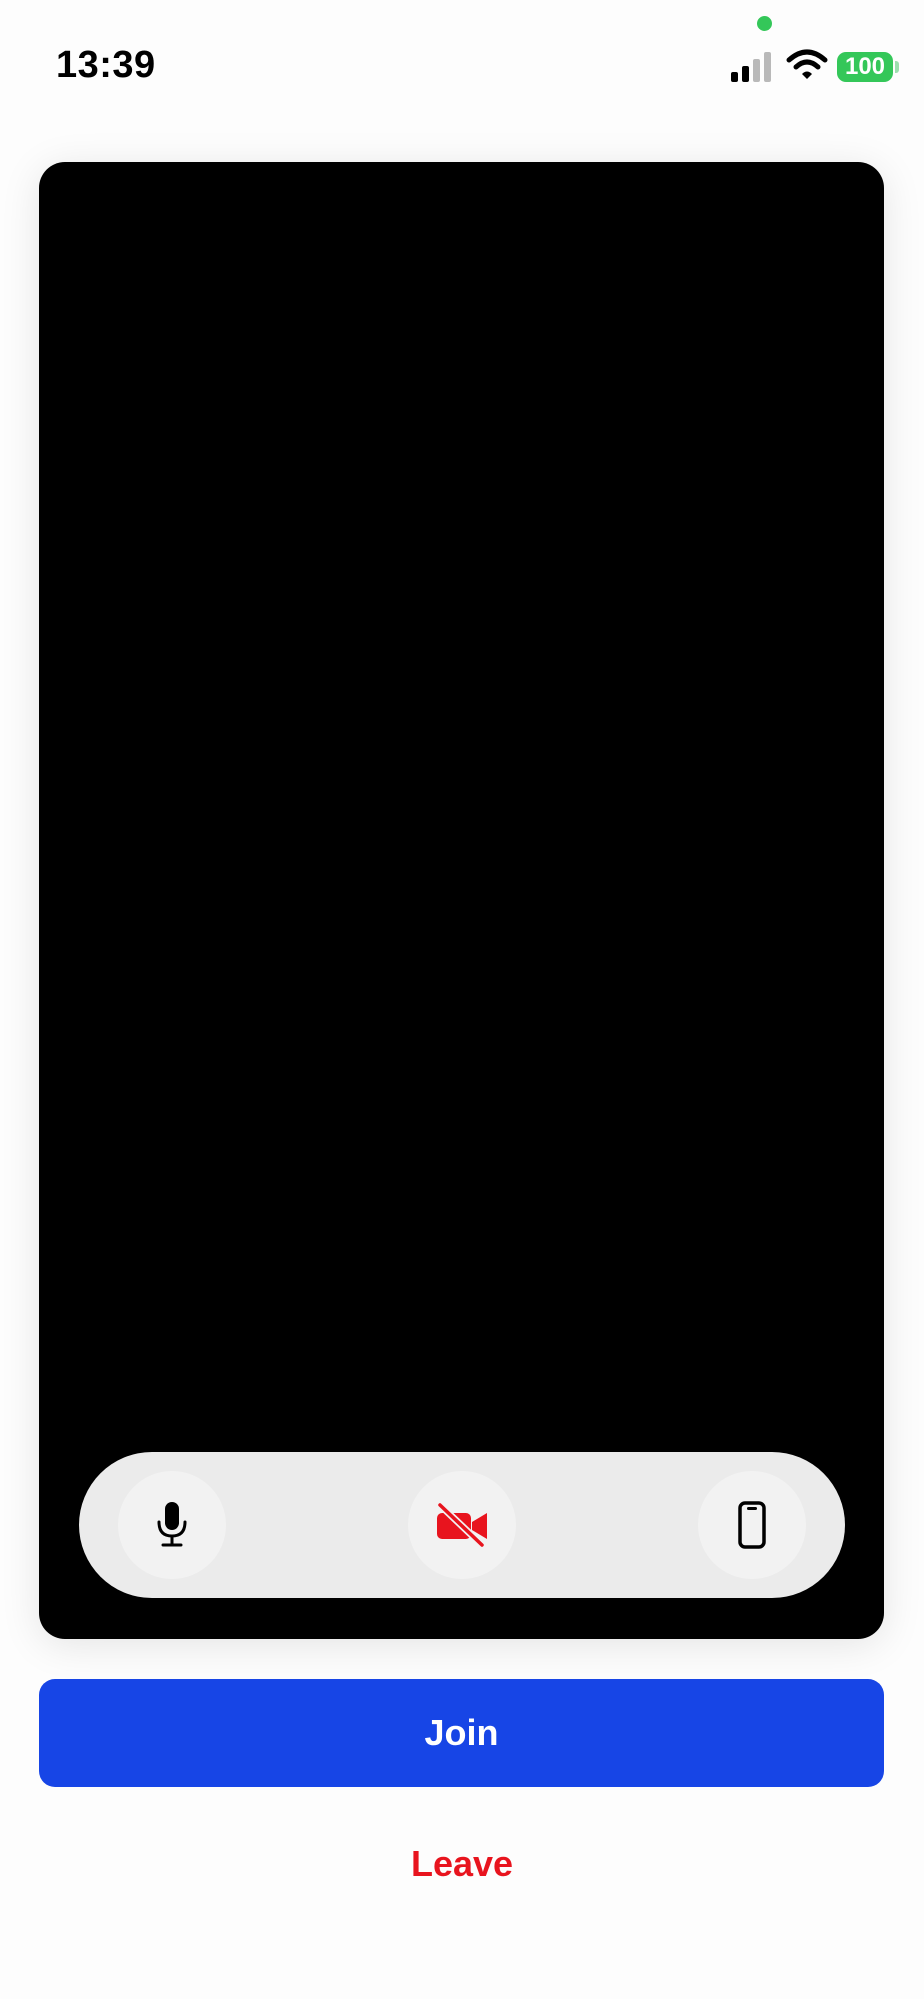  I want to click on media-controls-bar, so click(462, 1525).